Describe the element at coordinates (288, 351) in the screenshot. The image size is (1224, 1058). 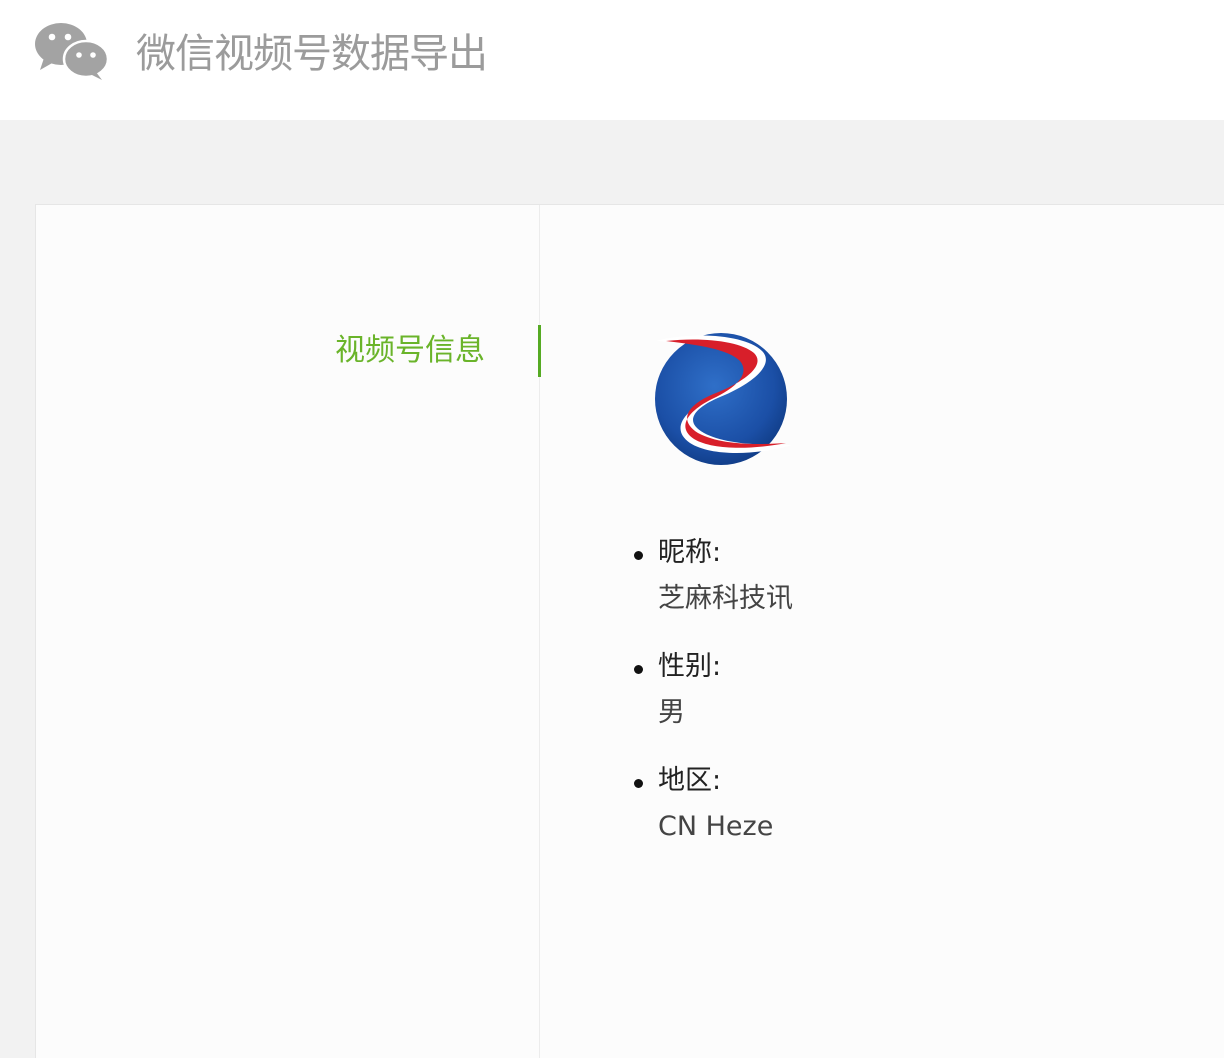
I see `sidebar-item-channel-info: 视频号信息` at that location.